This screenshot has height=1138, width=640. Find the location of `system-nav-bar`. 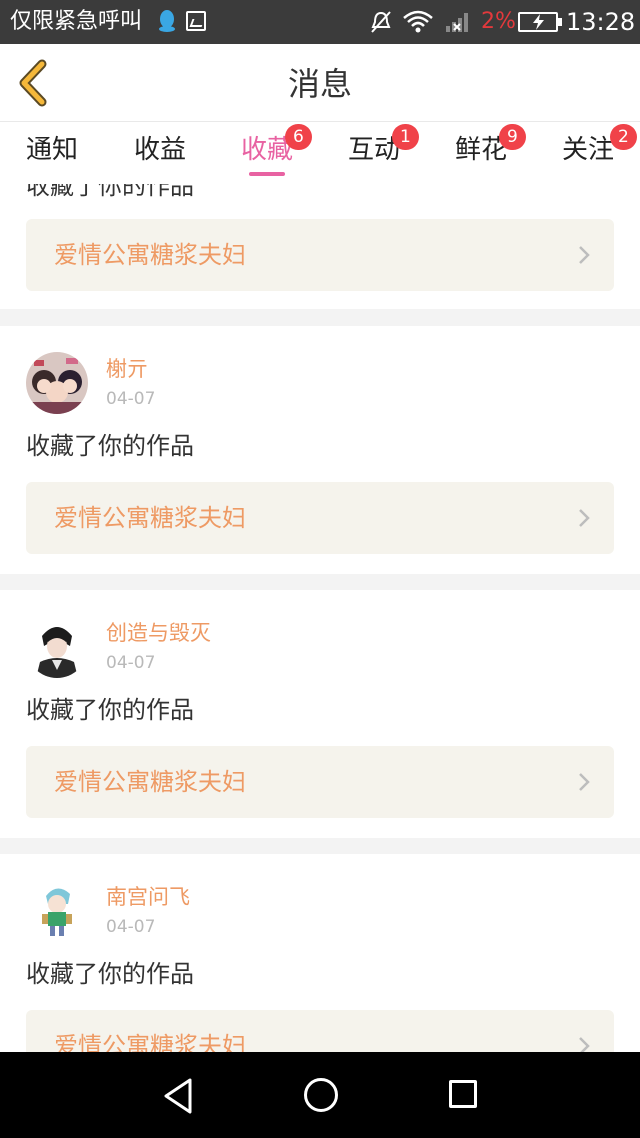

system-nav-bar is located at coordinates (320, 1095).